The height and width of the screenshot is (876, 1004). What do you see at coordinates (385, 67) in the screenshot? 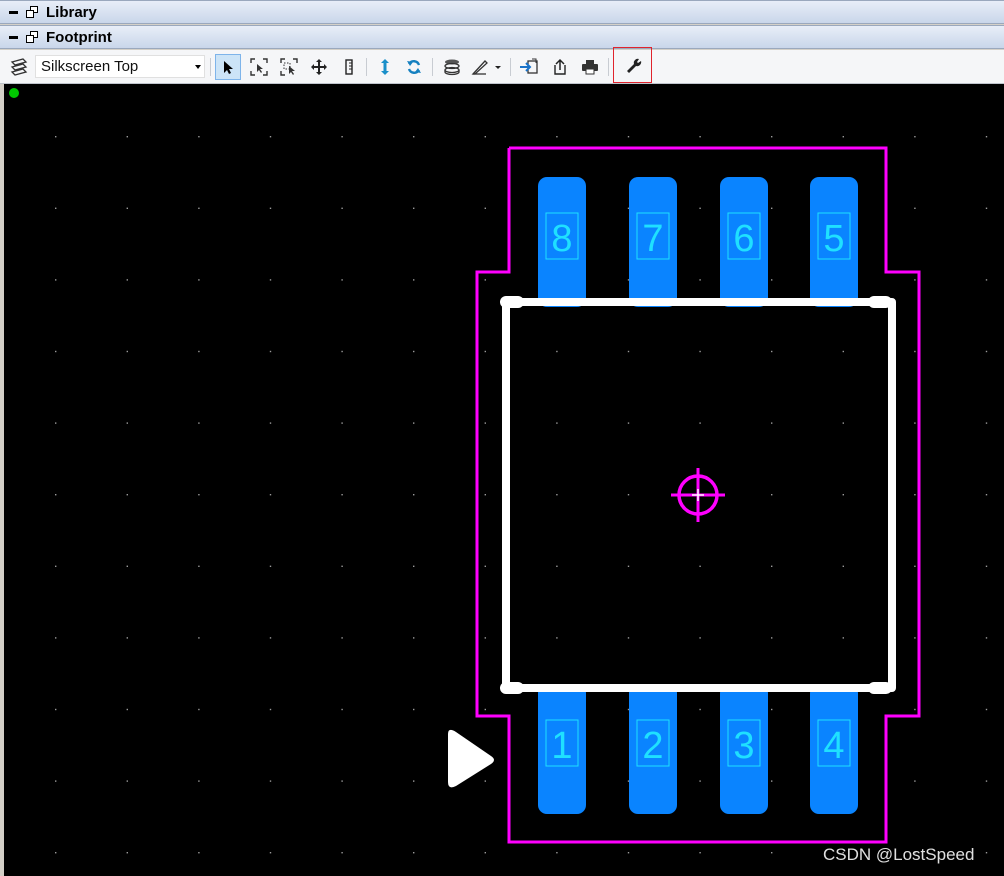
I see `flip-icon` at bounding box center [385, 67].